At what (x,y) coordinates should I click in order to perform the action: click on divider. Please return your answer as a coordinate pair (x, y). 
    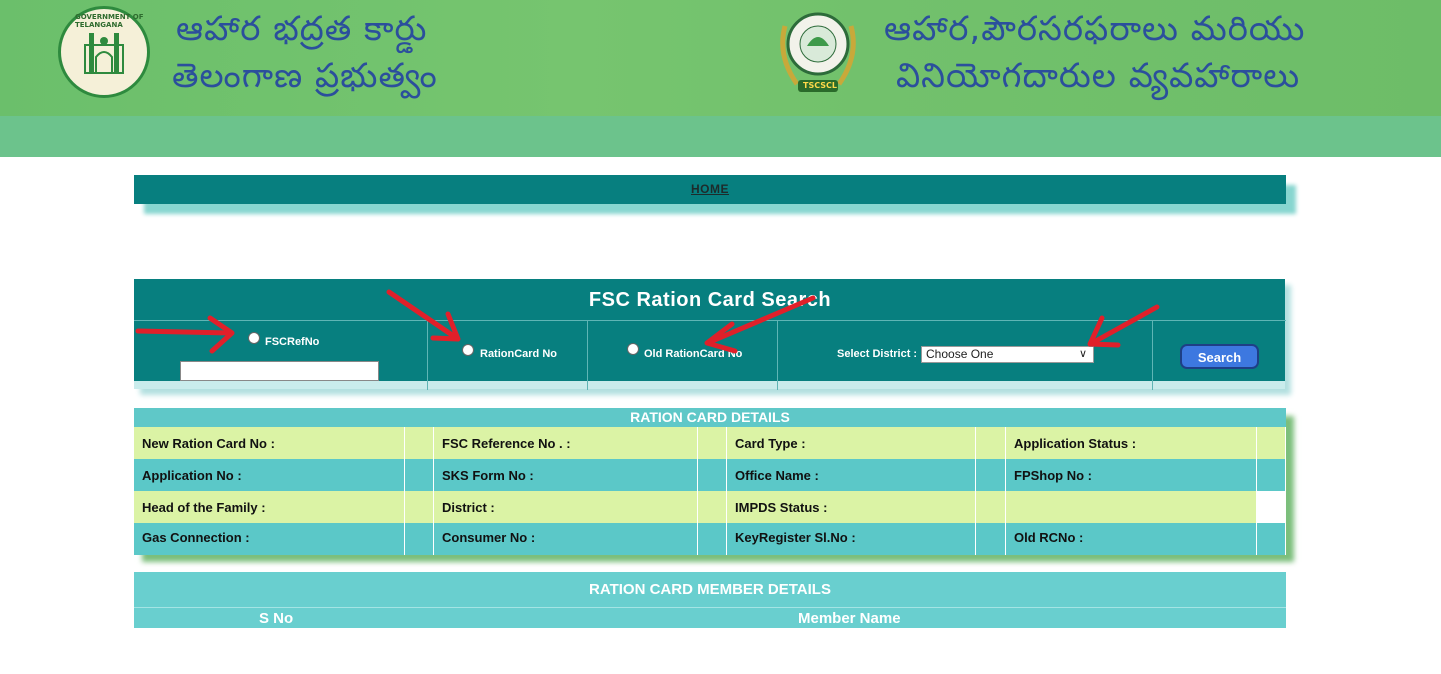
    Looking at the image, I should click on (710, 607).